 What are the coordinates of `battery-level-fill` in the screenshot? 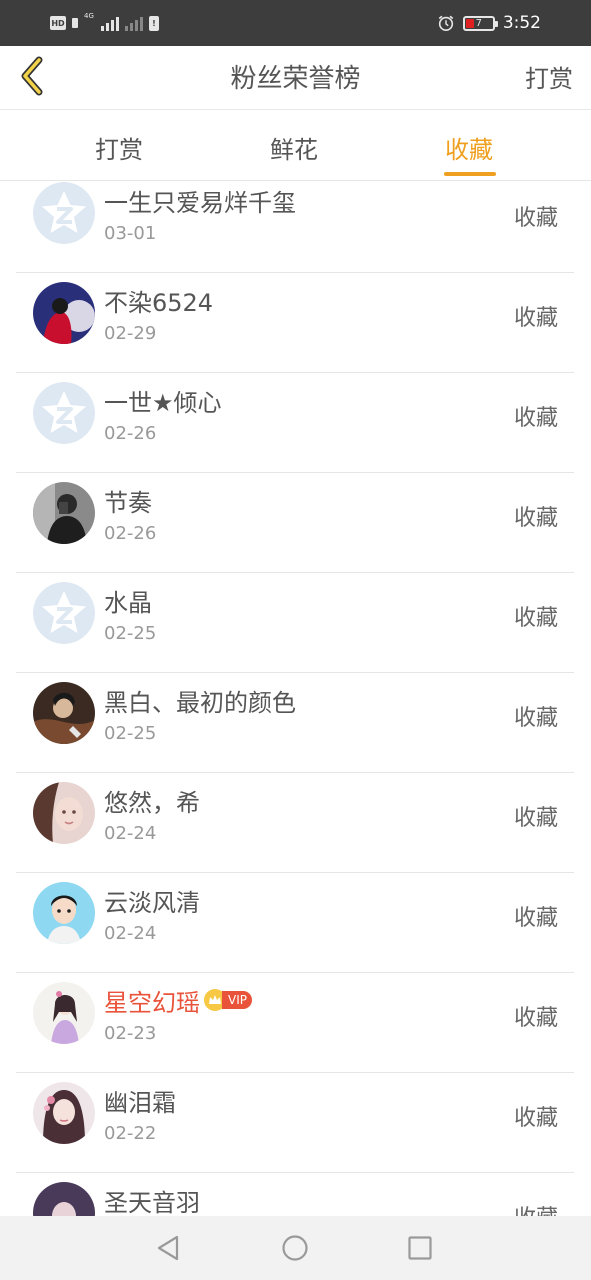 It's located at (469, 23).